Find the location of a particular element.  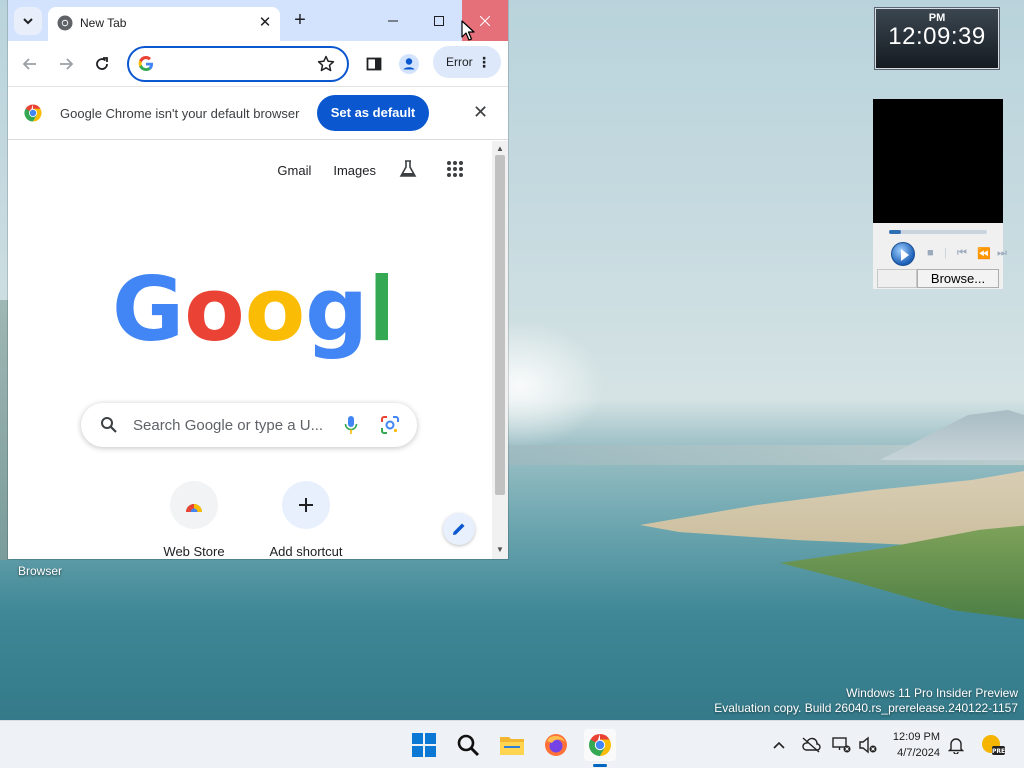

taskbar-date: 4/7/2024 is located at coordinates (918, 753).